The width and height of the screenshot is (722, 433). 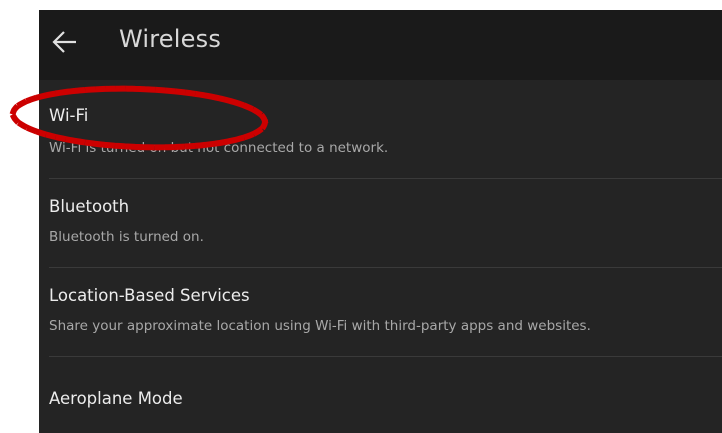 What do you see at coordinates (149, 295) in the screenshot?
I see `setting-label: Location-Based Services` at bounding box center [149, 295].